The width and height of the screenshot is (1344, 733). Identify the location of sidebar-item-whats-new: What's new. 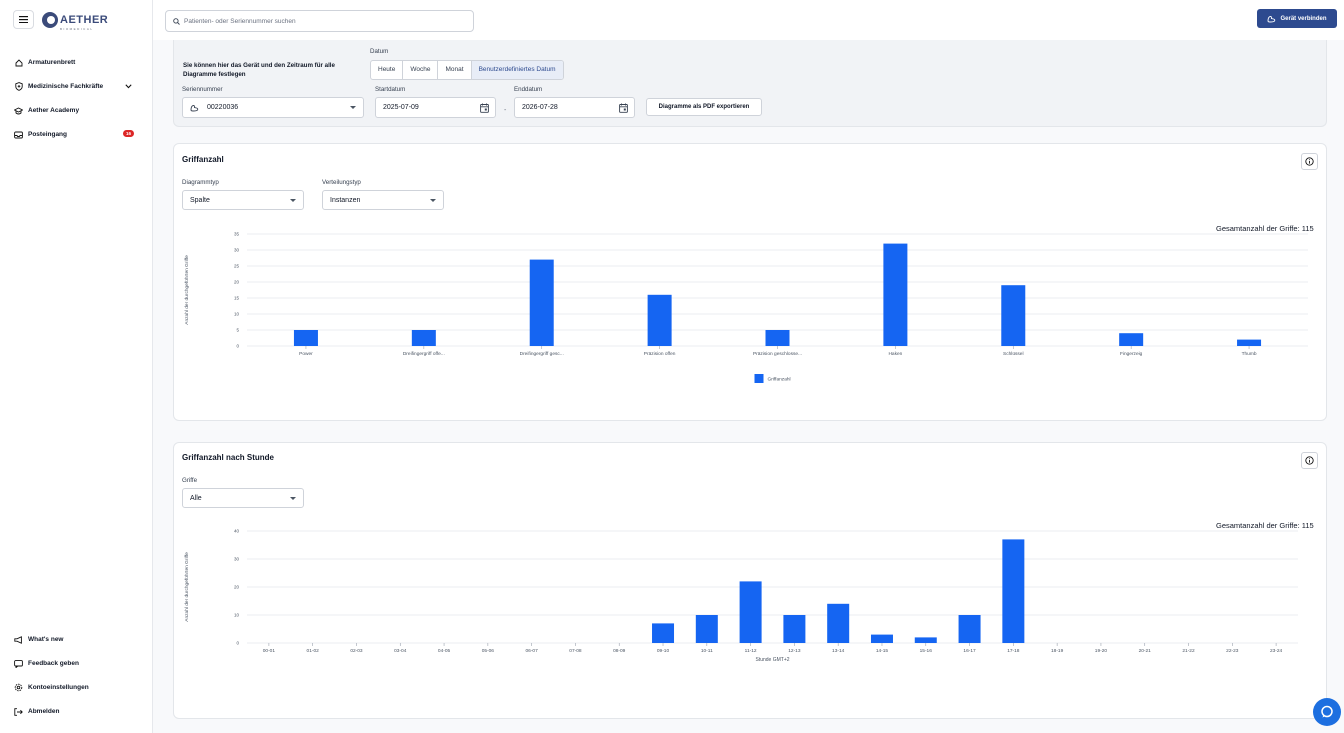
(39, 639).